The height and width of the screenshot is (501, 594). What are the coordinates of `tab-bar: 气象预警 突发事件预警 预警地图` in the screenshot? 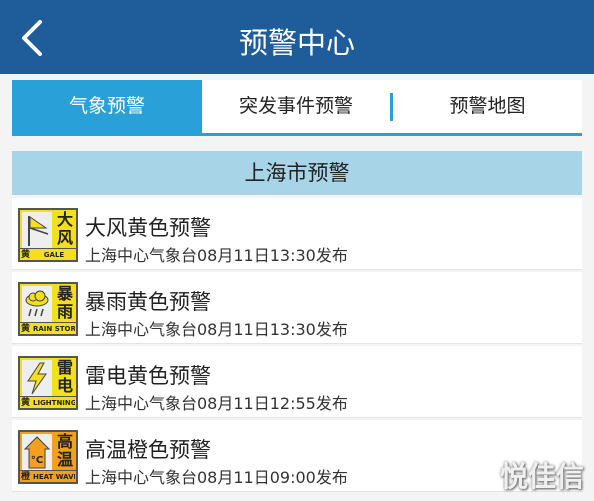 It's located at (297, 108).